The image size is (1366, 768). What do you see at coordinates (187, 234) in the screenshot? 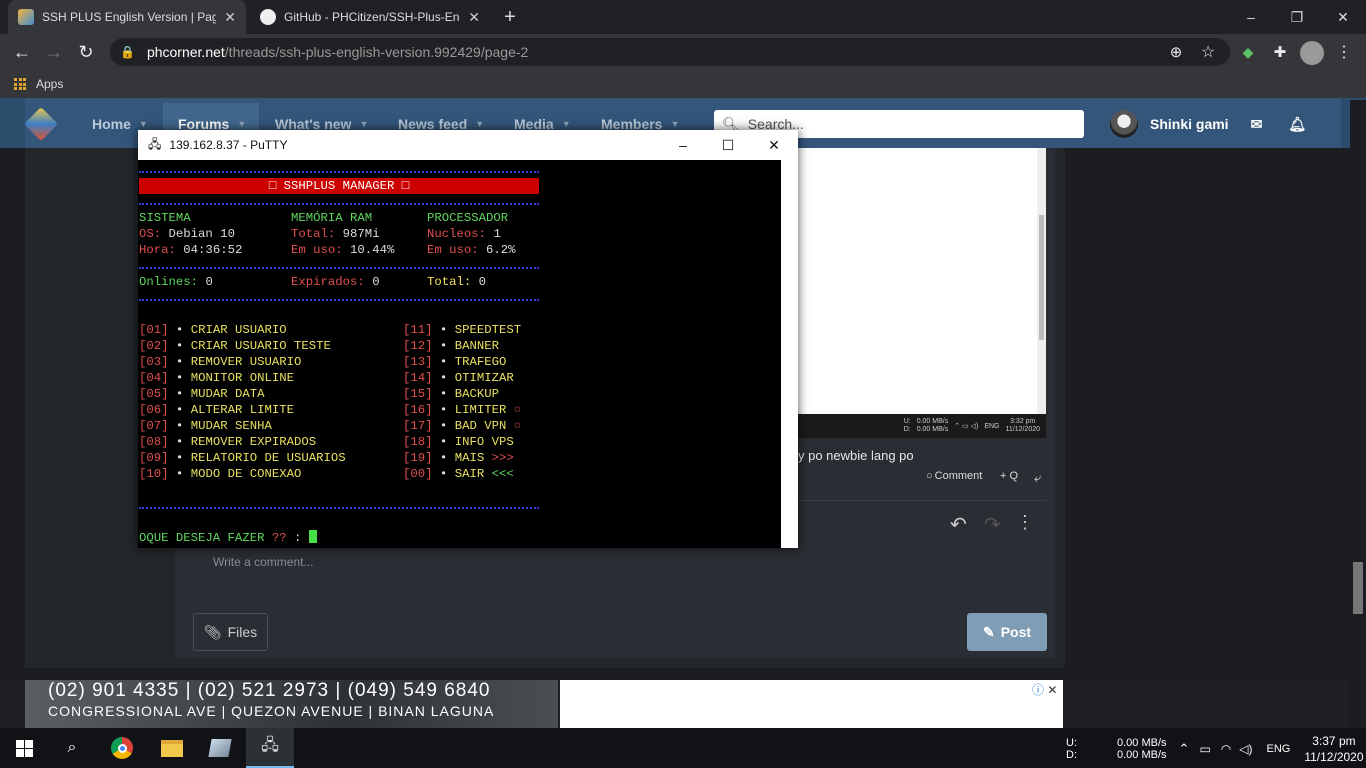
I see `os-line: OS: Debian 10` at bounding box center [187, 234].